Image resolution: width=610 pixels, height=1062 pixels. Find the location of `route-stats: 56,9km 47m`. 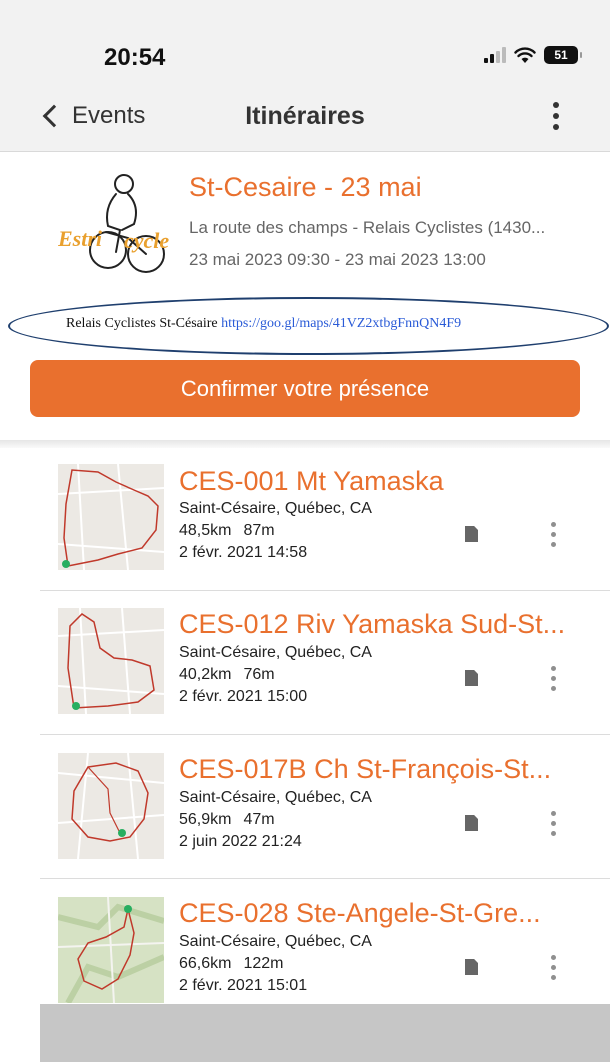

route-stats: 56,9km 47m is located at coordinates (227, 820).